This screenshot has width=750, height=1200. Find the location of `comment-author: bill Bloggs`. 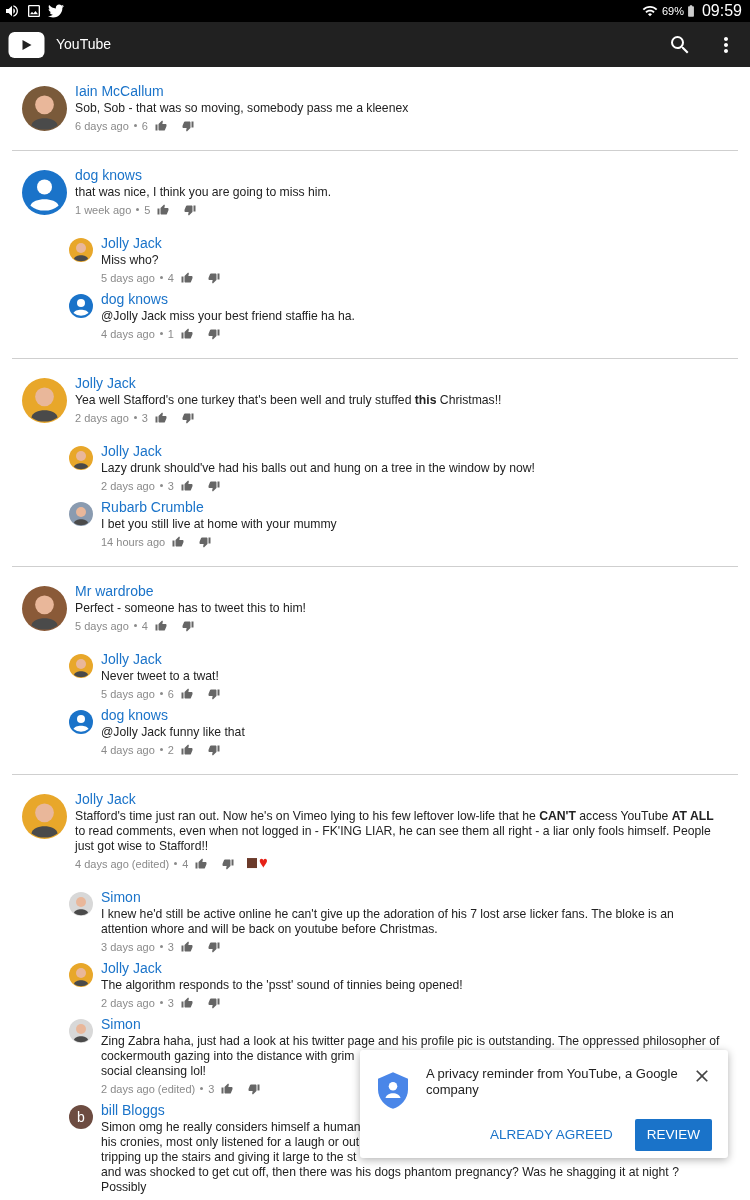

comment-author: bill Bloggs is located at coordinates (133, 1110).